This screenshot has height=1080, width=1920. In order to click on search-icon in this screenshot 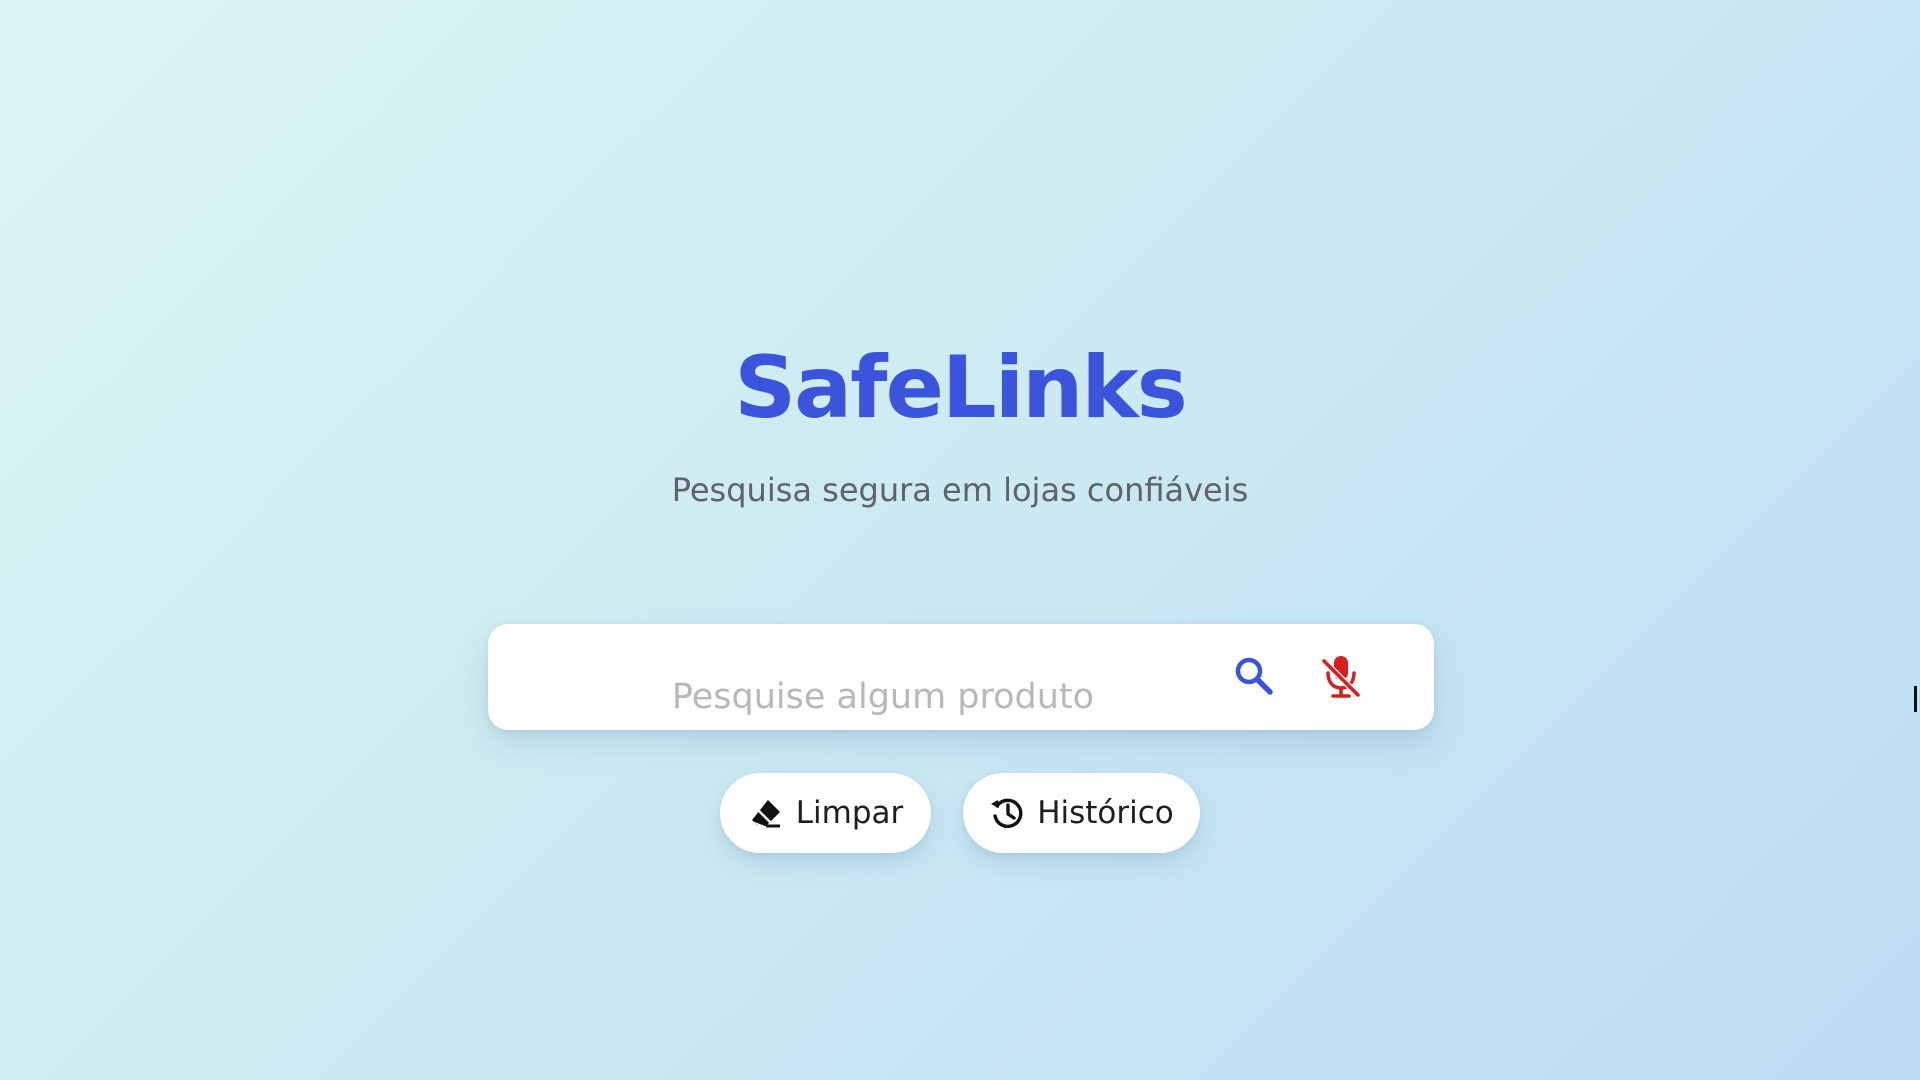, I will do `click(1254, 678)`.